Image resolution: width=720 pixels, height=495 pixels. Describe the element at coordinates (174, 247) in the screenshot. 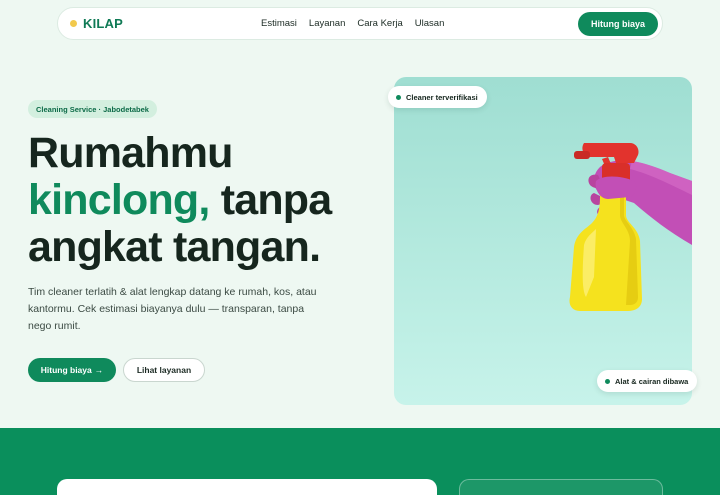

I see `headline-line-3: angkat tangan.` at that location.